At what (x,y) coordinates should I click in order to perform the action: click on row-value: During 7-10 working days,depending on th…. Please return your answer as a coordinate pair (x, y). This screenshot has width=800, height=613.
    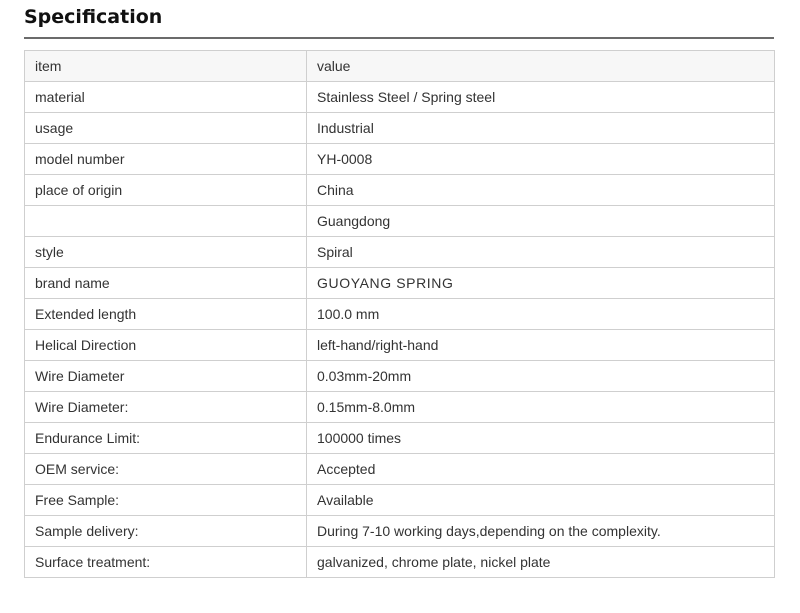
    Looking at the image, I should click on (540, 531).